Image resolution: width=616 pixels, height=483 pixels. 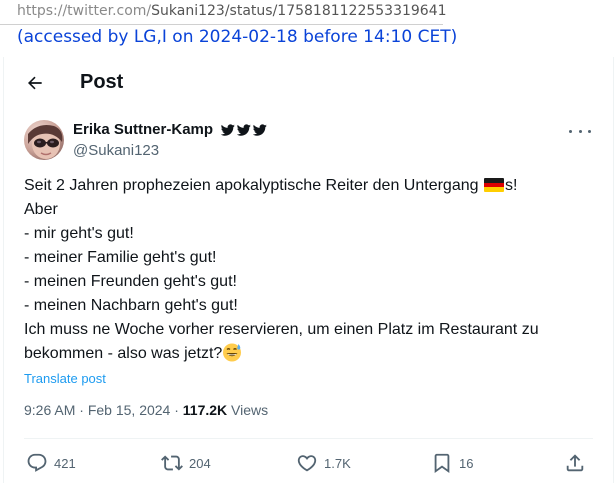 What do you see at coordinates (442, 463) in the screenshot?
I see `bookmark-icon` at bounding box center [442, 463].